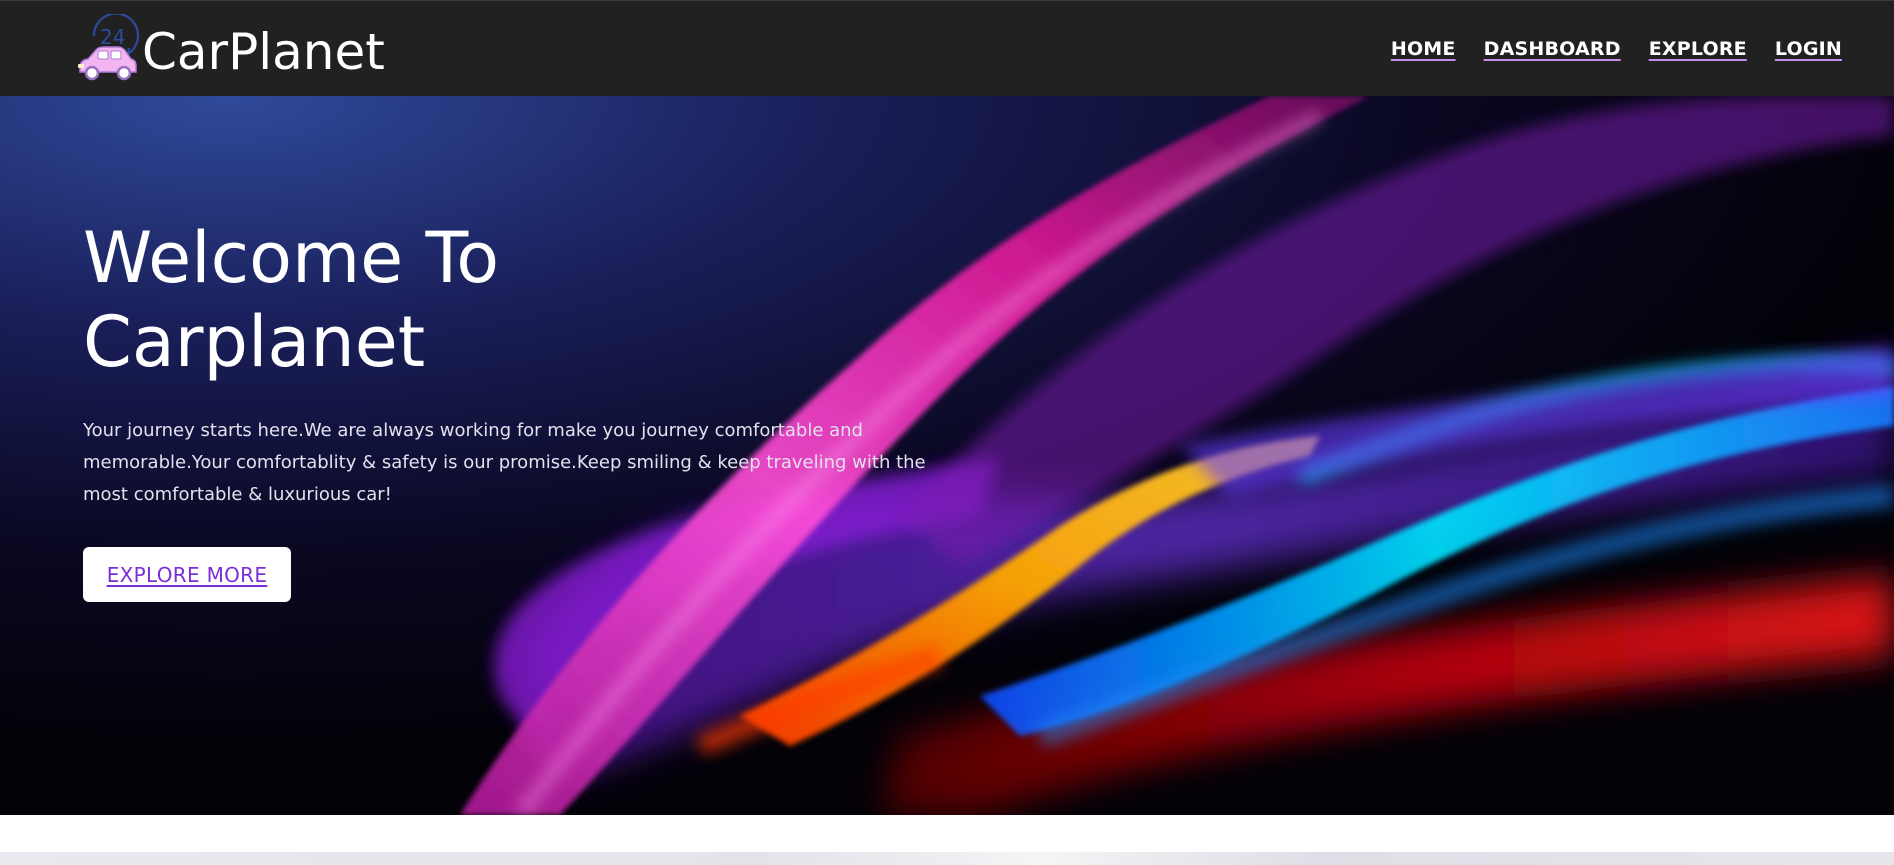  I want to click on nav-link-login: LOGIN, so click(1808, 49).